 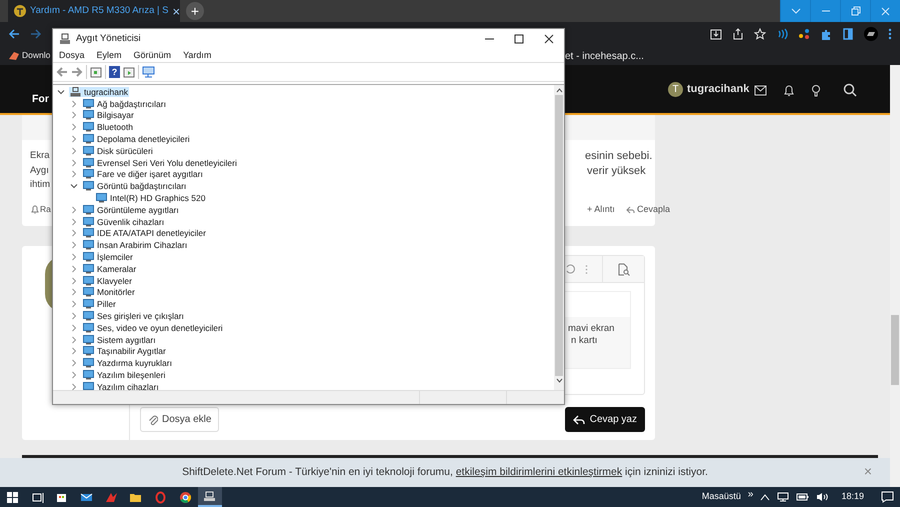 What do you see at coordinates (760, 34) in the screenshot?
I see `star-icon` at bounding box center [760, 34].